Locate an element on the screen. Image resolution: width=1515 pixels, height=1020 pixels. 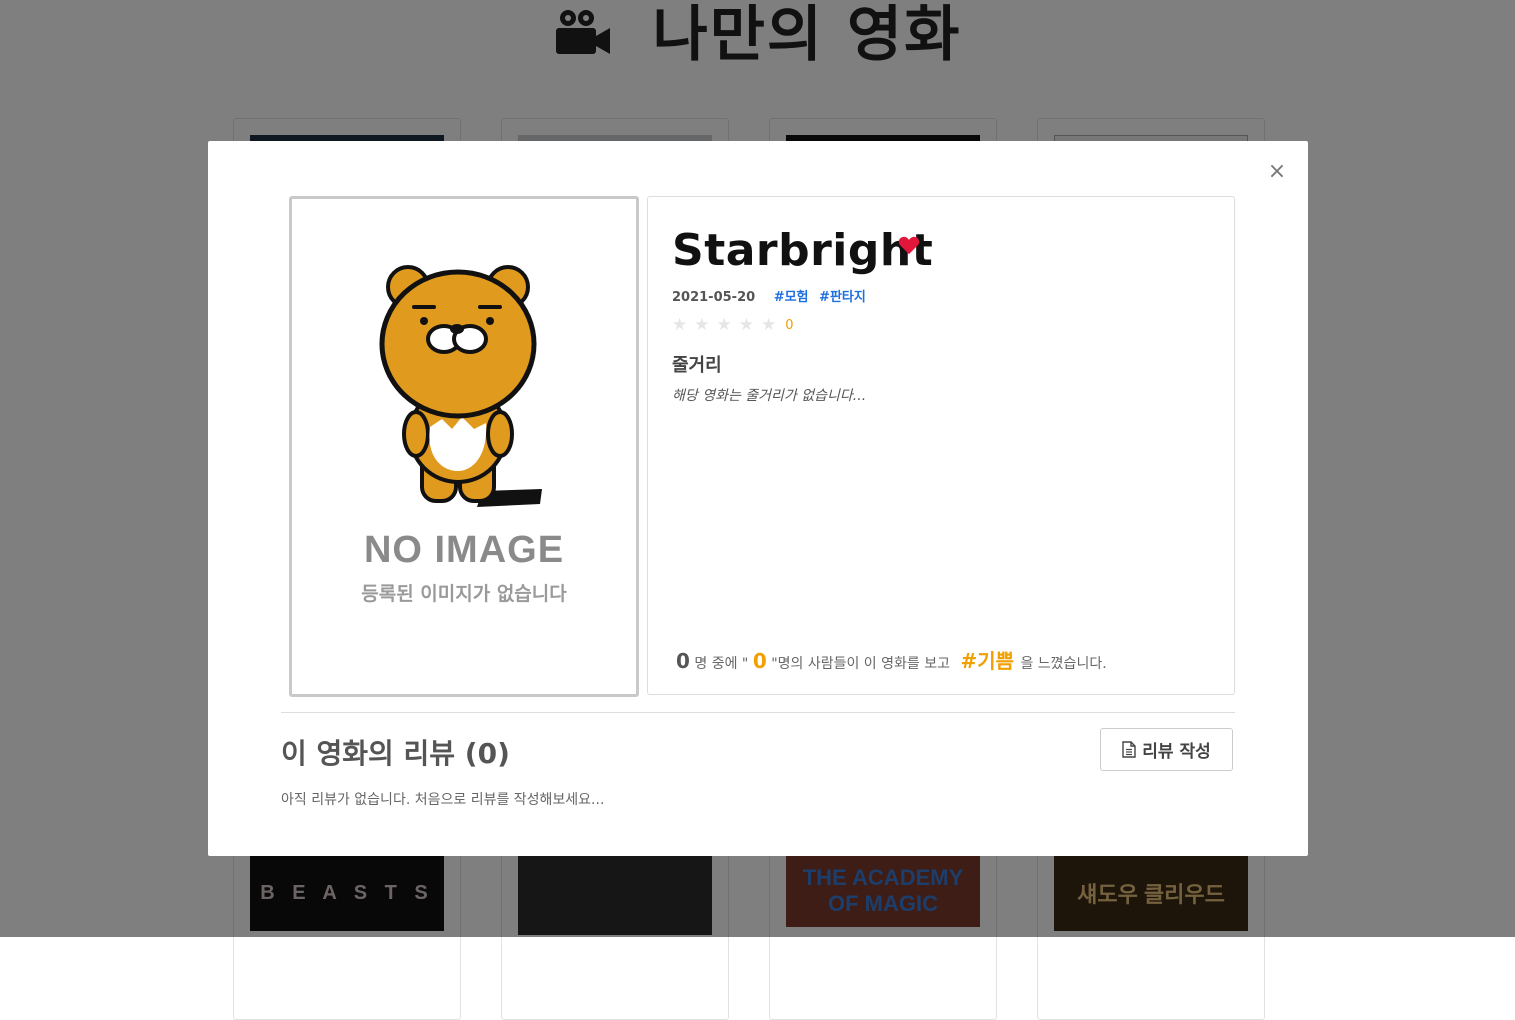
plot-heading: 줄거리 is located at coordinates (697, 365).